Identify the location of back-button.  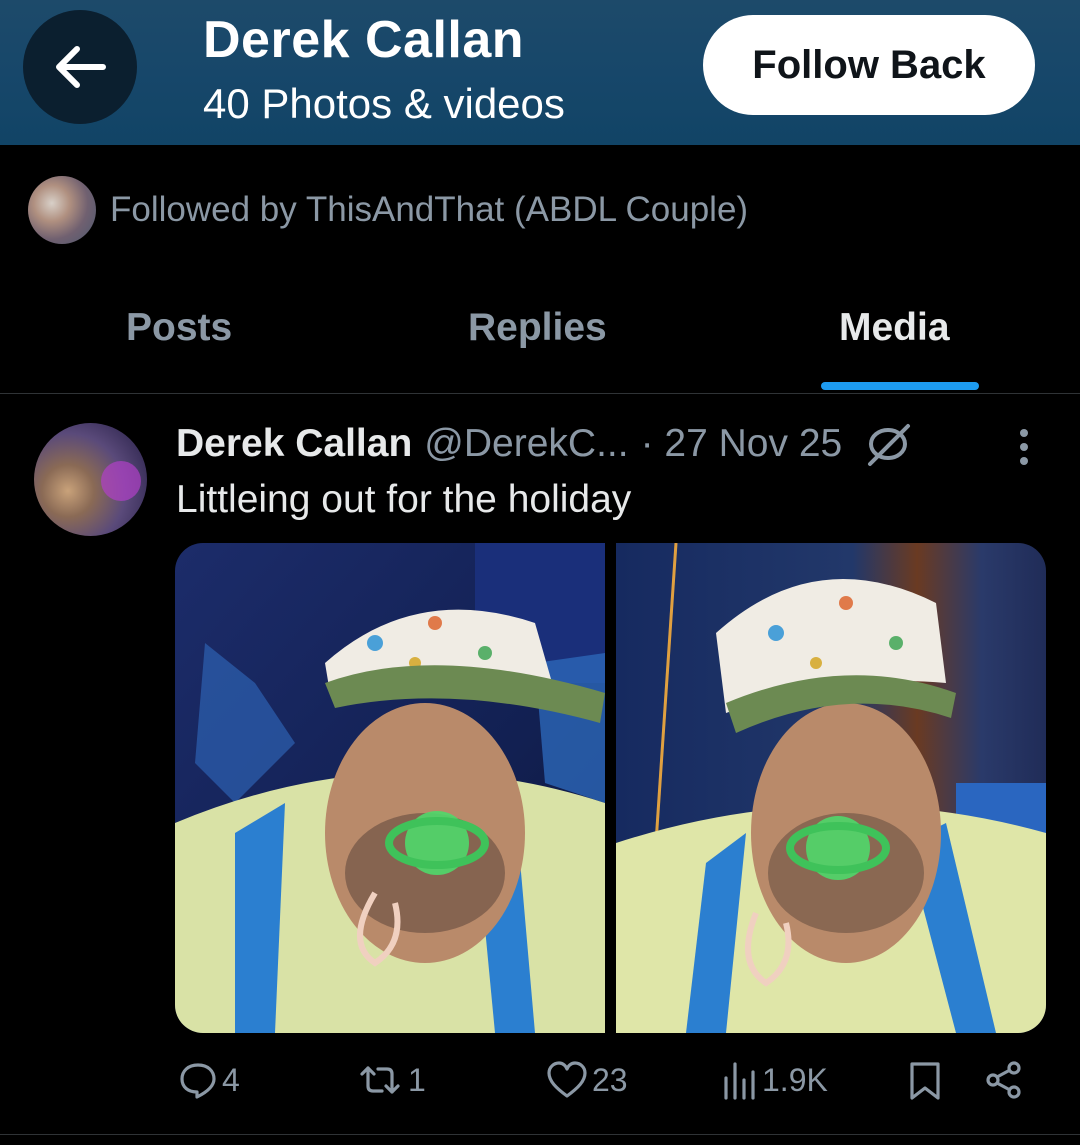
(80, 67).